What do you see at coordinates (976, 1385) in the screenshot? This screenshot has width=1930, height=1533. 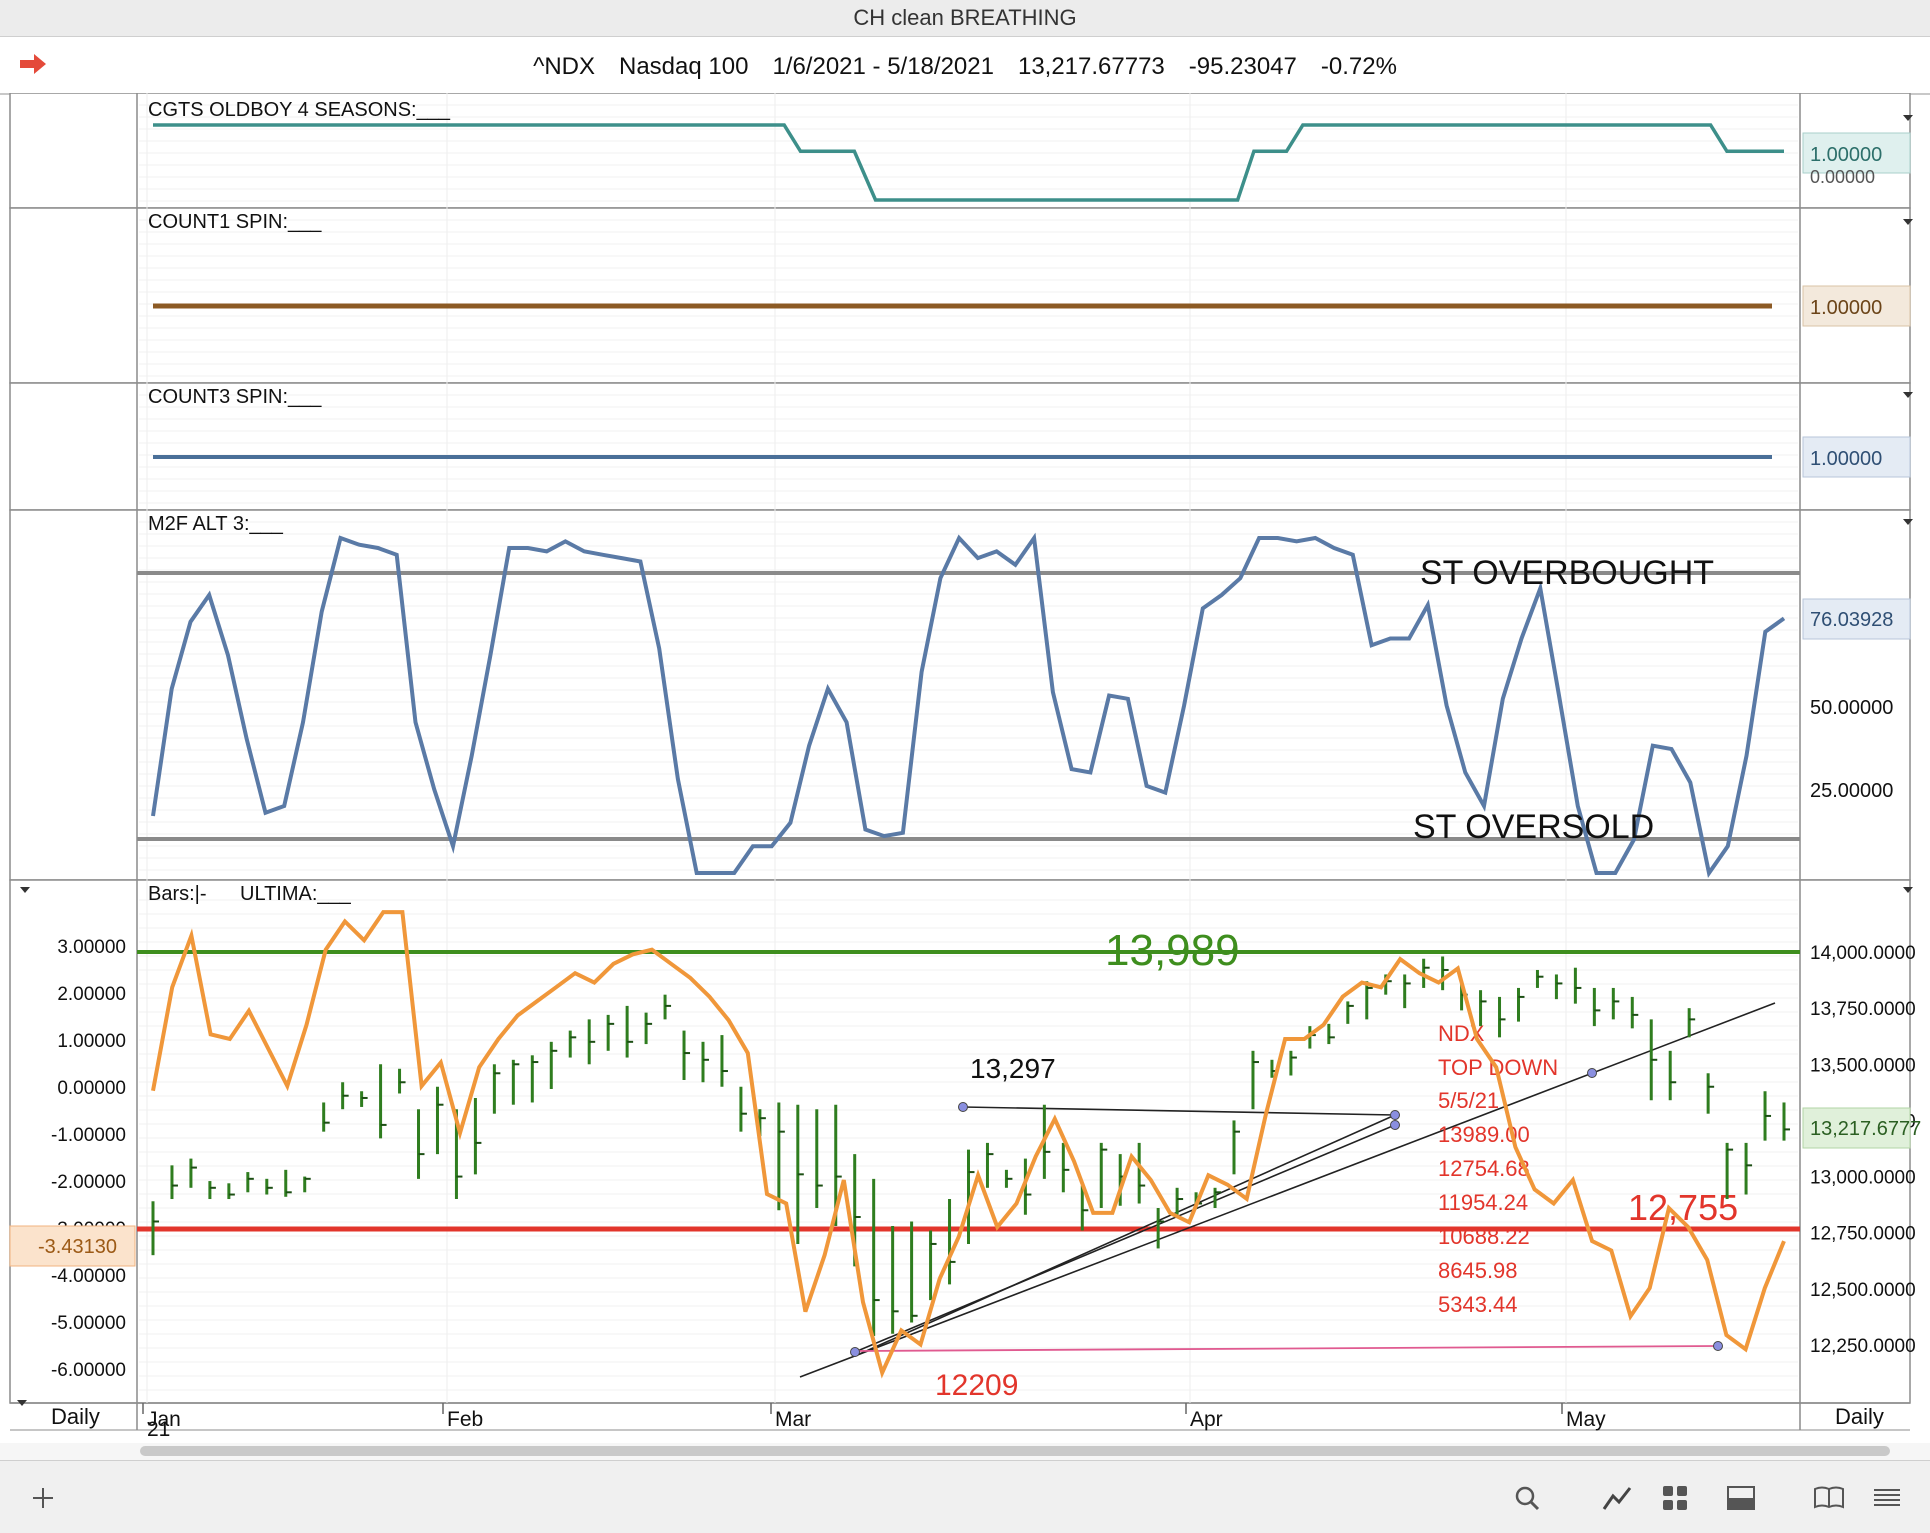 I see `annotation-12209: 12209` at bounding box center [976, 1385].